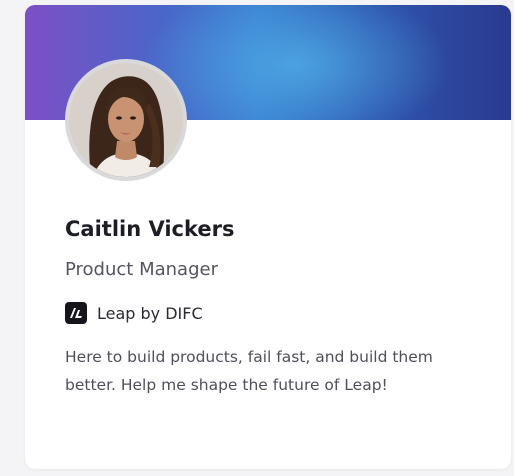 The width and height of the screenshot is (514, 476). Describe the element at coordinates (150, 313) in the screenshot. I see `organization-name: Leap by DIFC` at that location.